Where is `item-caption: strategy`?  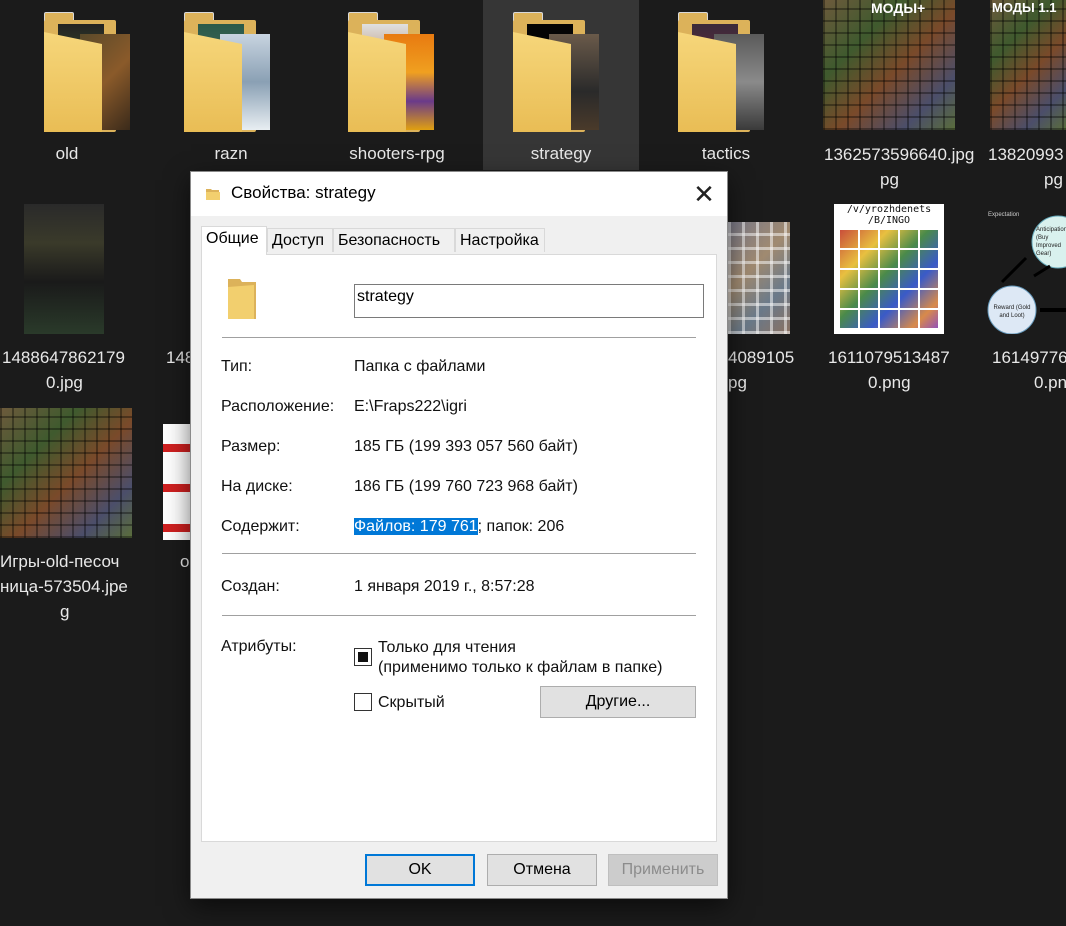 item-caption: strategy is located at coordinates (561, 153).